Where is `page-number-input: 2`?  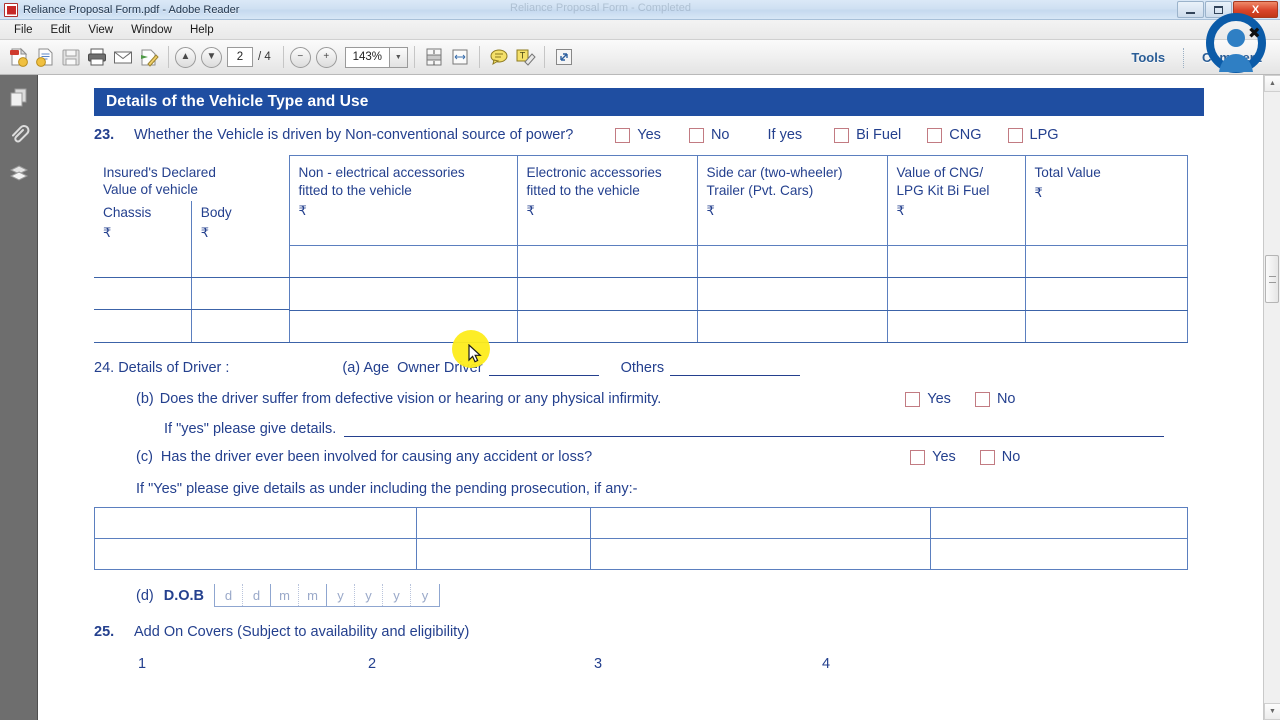
page-number-input: 2 is located at coordinates (240, 57).